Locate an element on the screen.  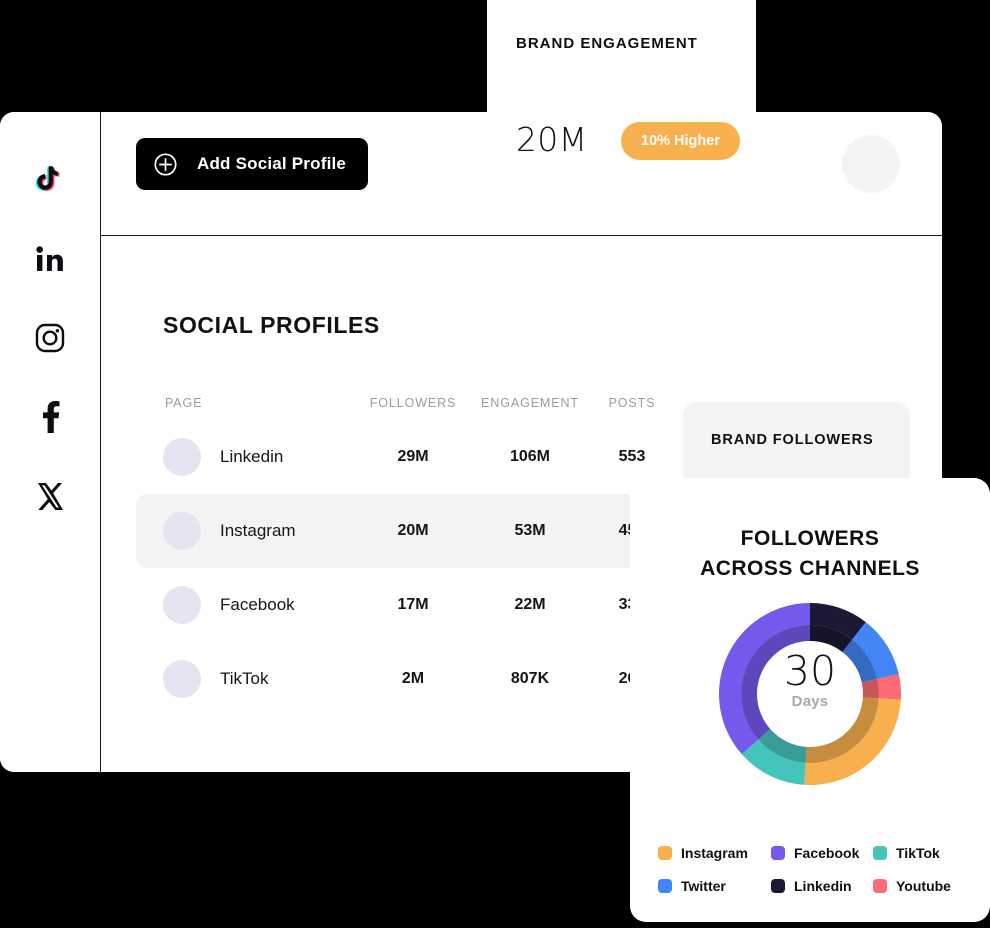
table-row: Instagram 20M 53M 450 is located at coordinates (408, 531).